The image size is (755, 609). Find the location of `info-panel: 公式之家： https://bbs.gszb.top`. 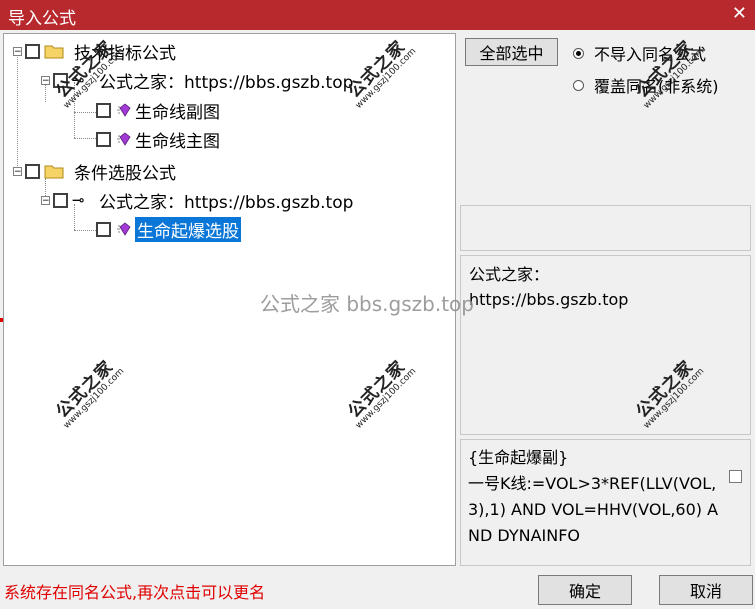

info-panel: 公式之家： https://bbs.gszb.top is located at coordinates (605, 345).